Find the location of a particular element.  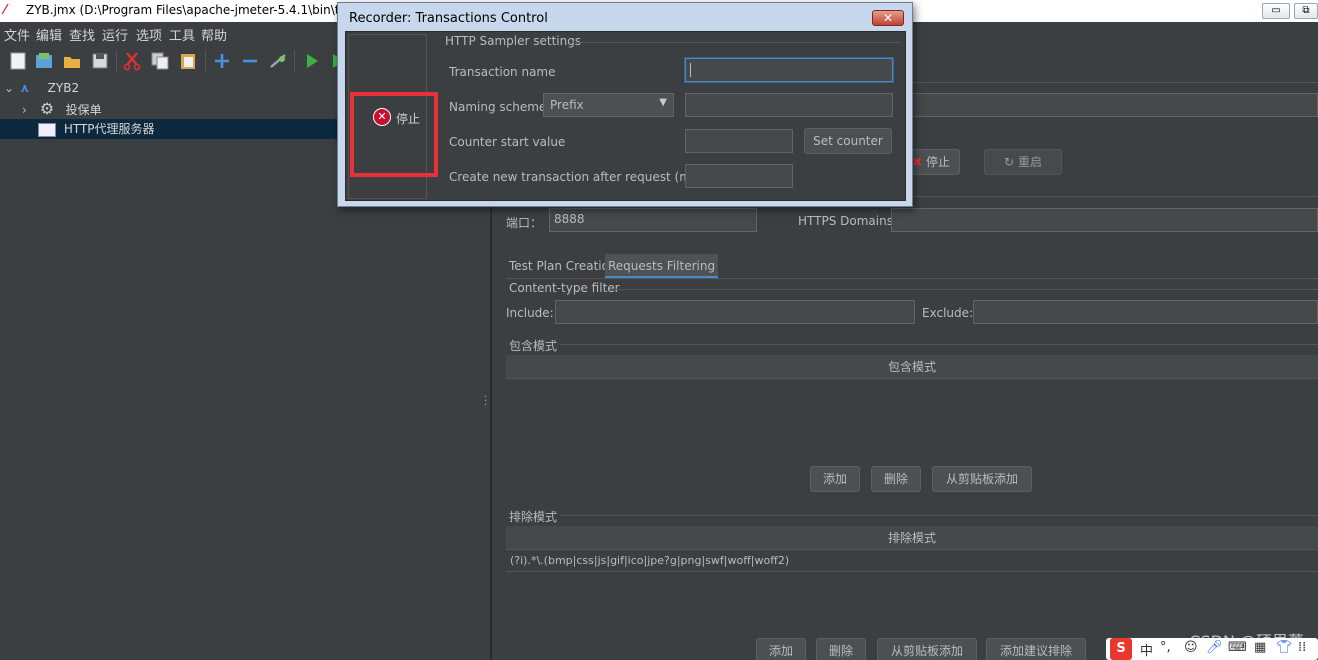

new-file-icon is located at coordinates (18, 61).